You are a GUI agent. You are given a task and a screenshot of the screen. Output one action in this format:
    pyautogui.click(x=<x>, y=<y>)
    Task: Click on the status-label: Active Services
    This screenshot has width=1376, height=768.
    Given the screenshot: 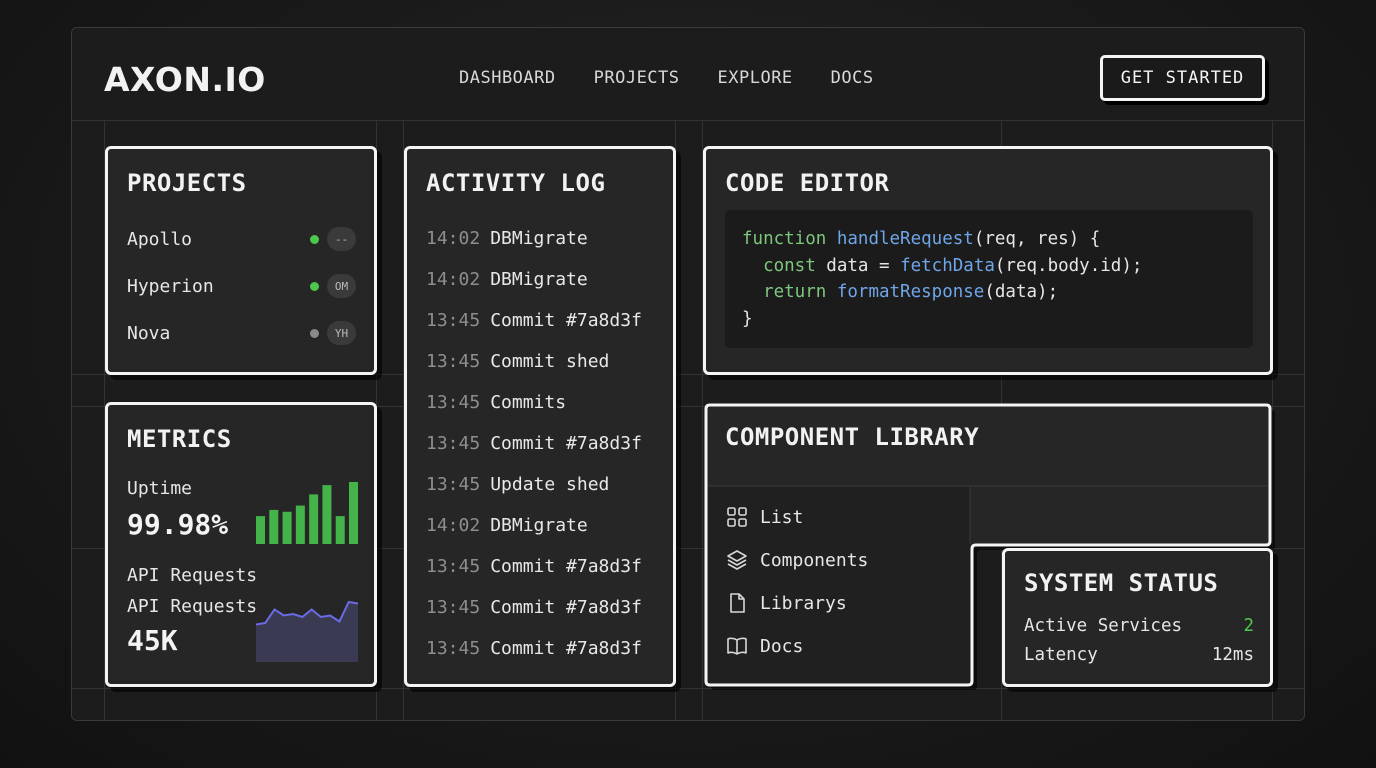 What is the action you would take?
    pyautogui.click(x=1103, y=626)
    